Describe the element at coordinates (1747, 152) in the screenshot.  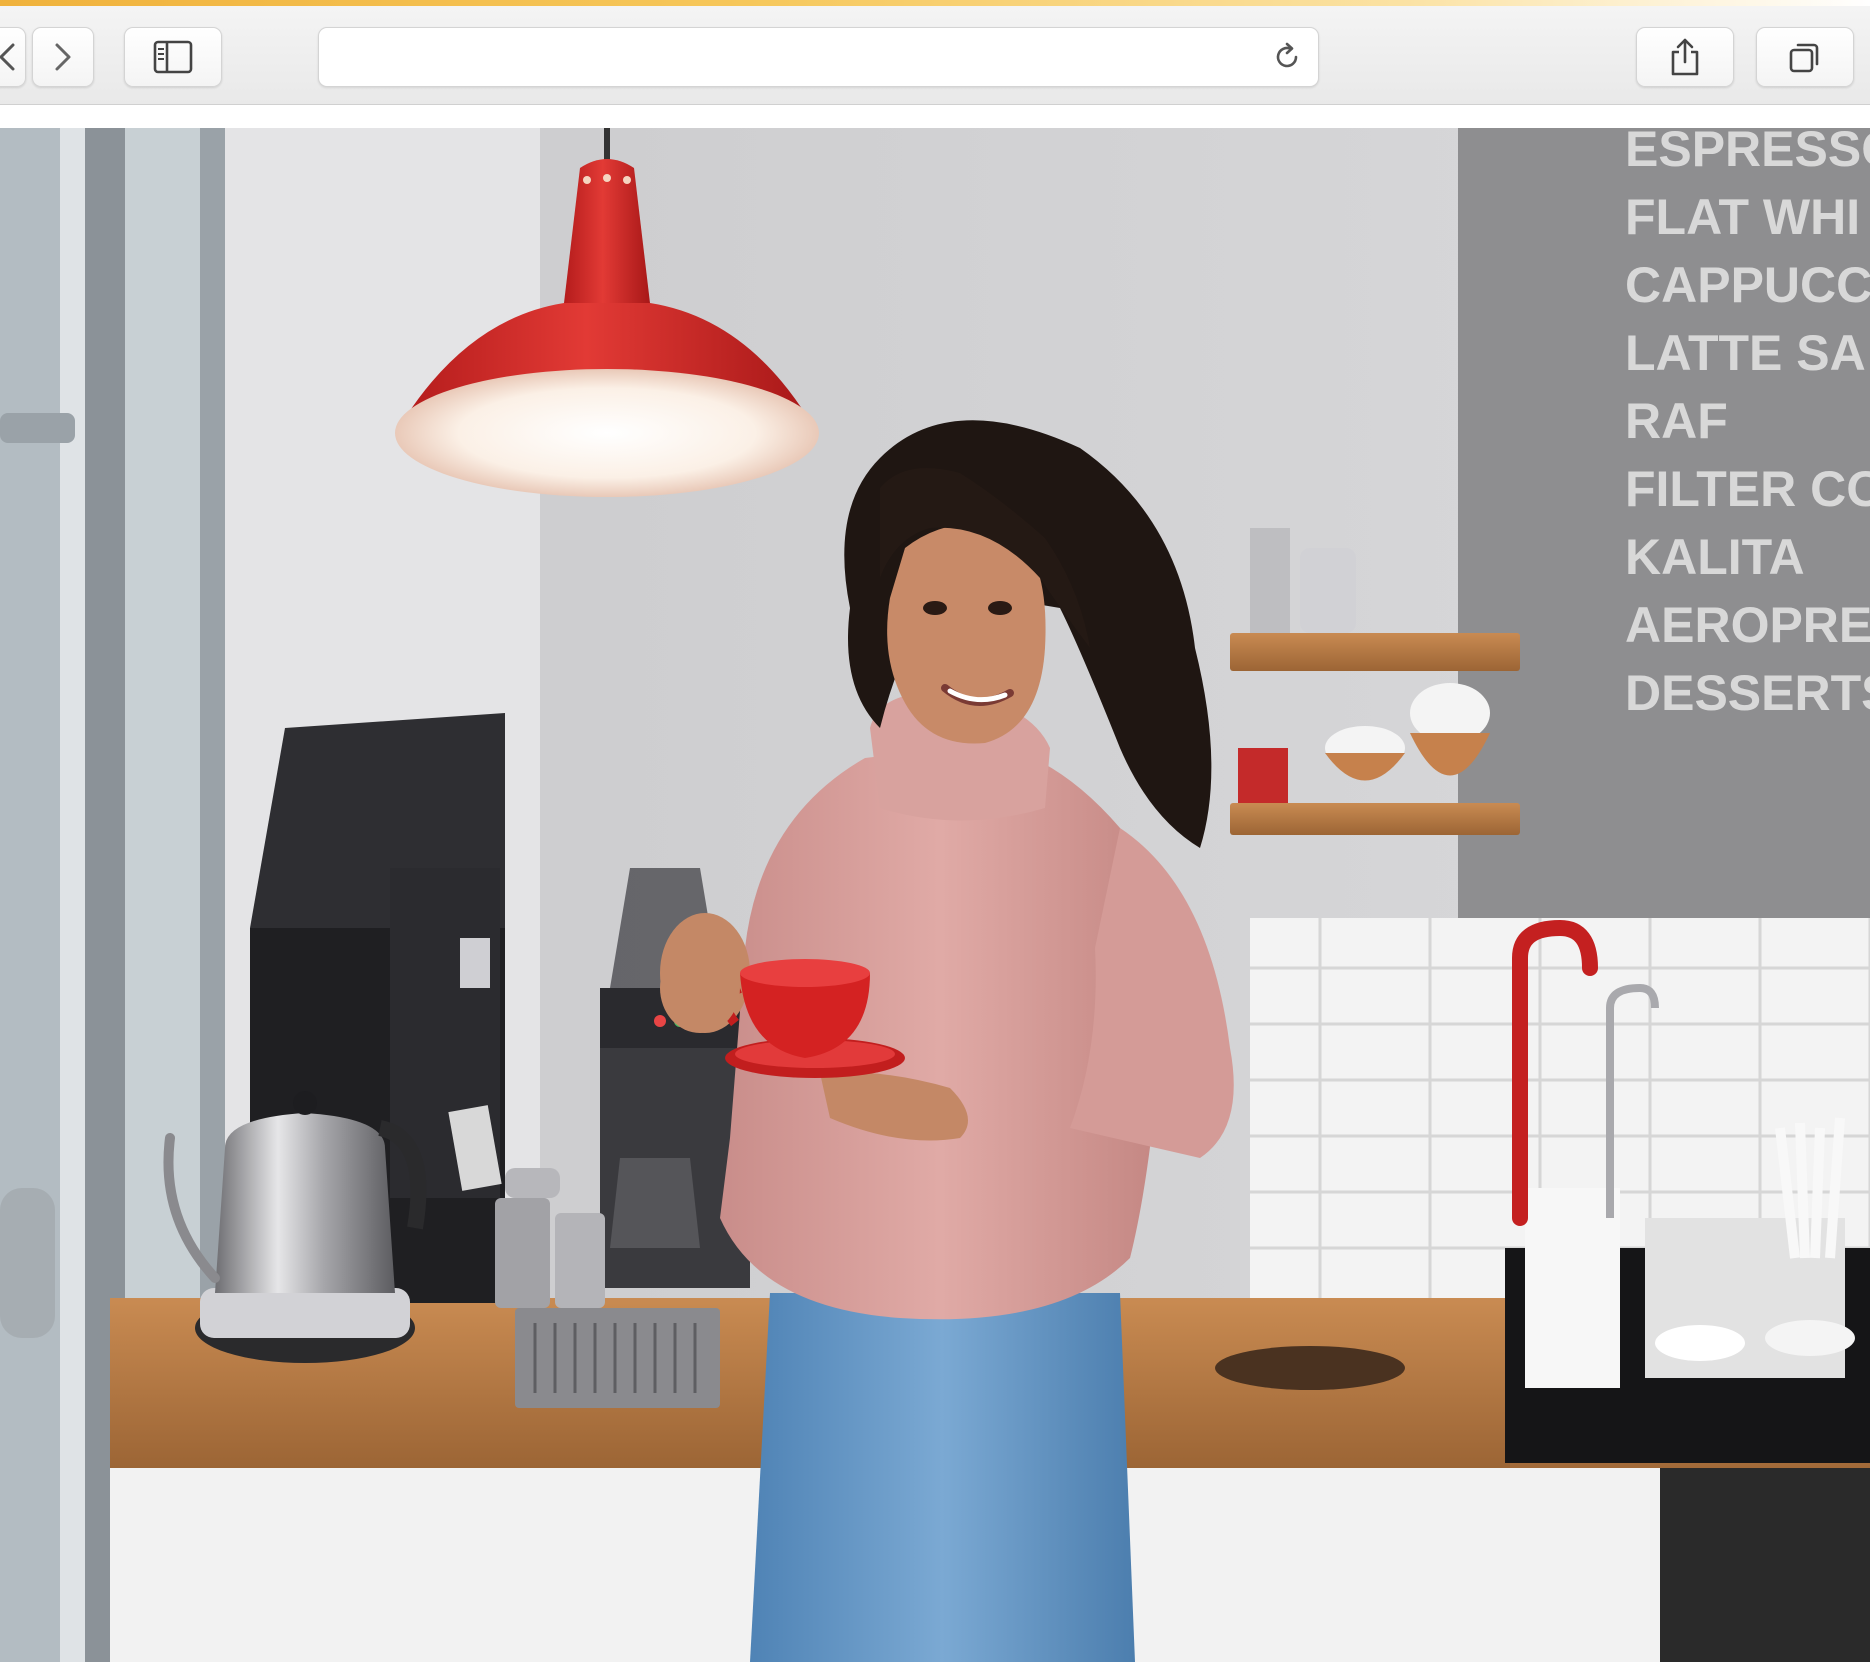
I see `menu-item: ESPRESSO` at that location.